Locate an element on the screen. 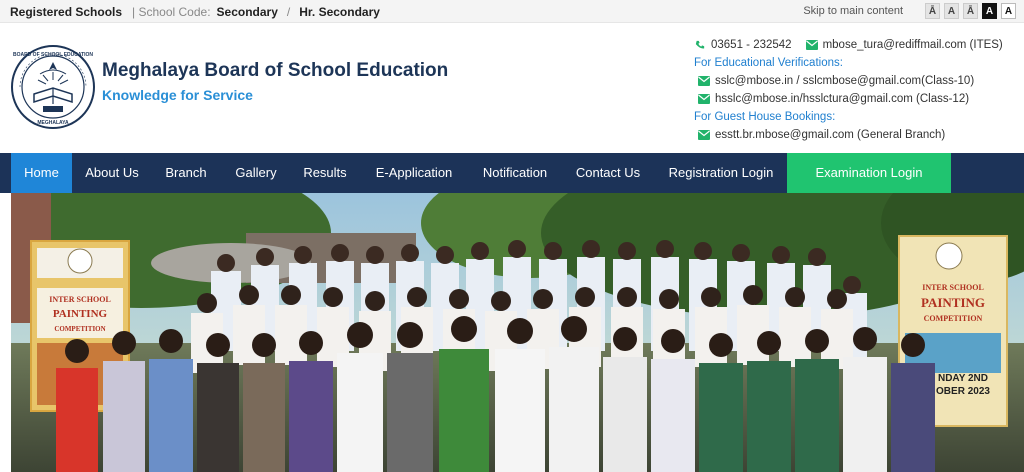  light-contrast-button: A is located at coordinates (1008, 11).